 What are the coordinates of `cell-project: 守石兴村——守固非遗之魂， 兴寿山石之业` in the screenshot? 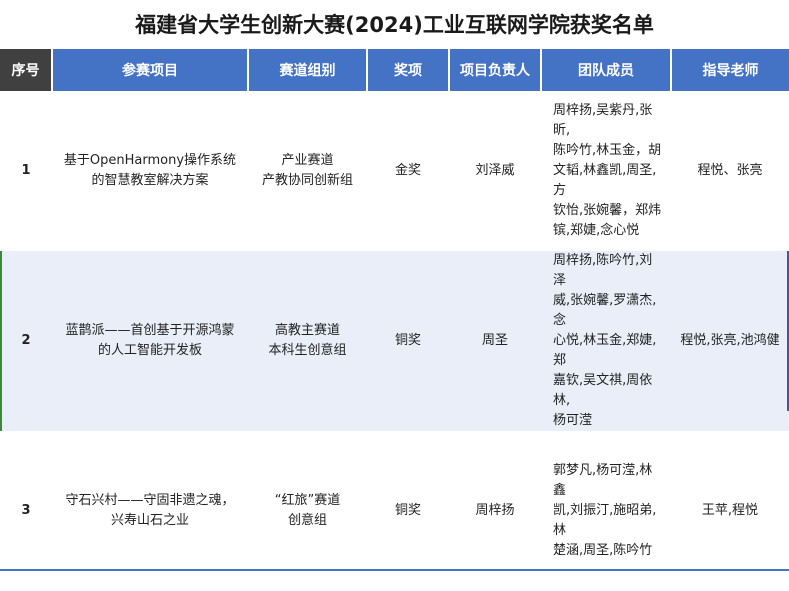 It's located at (150, 511).